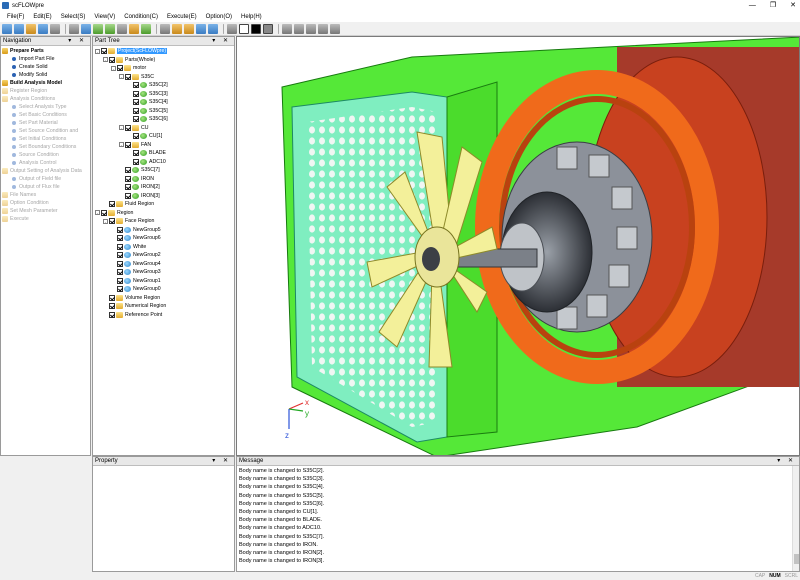  What do you see at coordinates (164, 60) in the screenshot?
I see `tree-node: - Parts(Whole)` at bounding box center [164, 60].